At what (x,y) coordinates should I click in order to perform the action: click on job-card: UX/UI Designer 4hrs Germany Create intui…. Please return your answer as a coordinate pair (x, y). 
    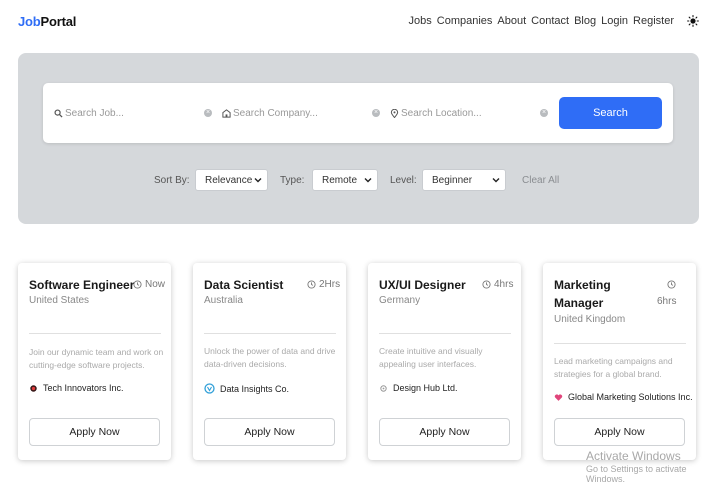
    Looking at the image, I should click on (444, 361).